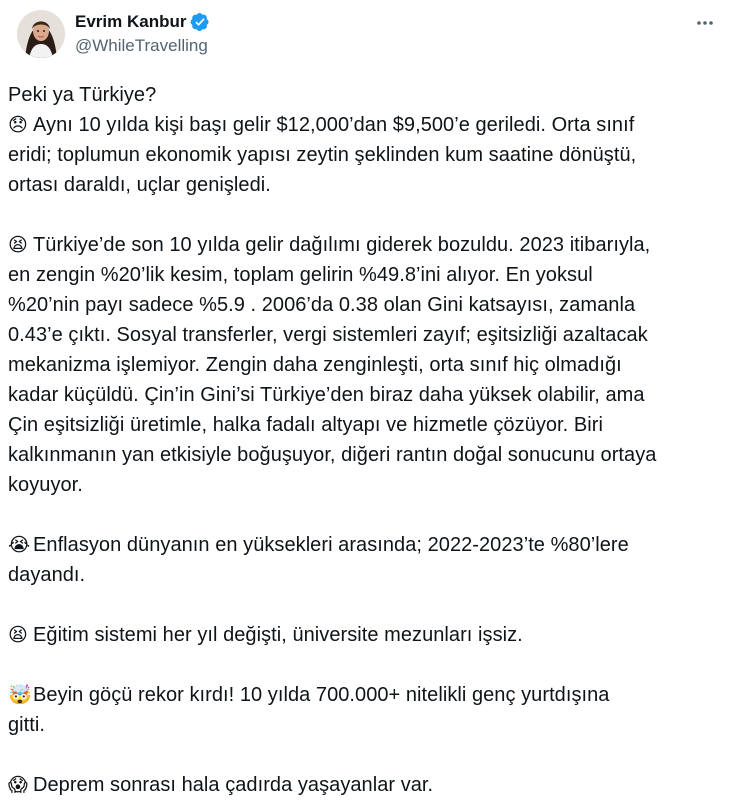 The width and height of the screenshot is (744, 803). Describe the element at coordinates (200, 22) in the screenshot. I see `verified-badge-icon` at that location.